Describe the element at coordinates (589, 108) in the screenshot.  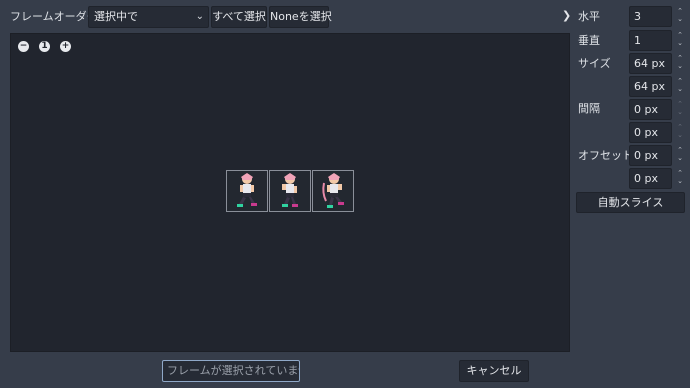
I see `spacing-label: 間隔` at that location.